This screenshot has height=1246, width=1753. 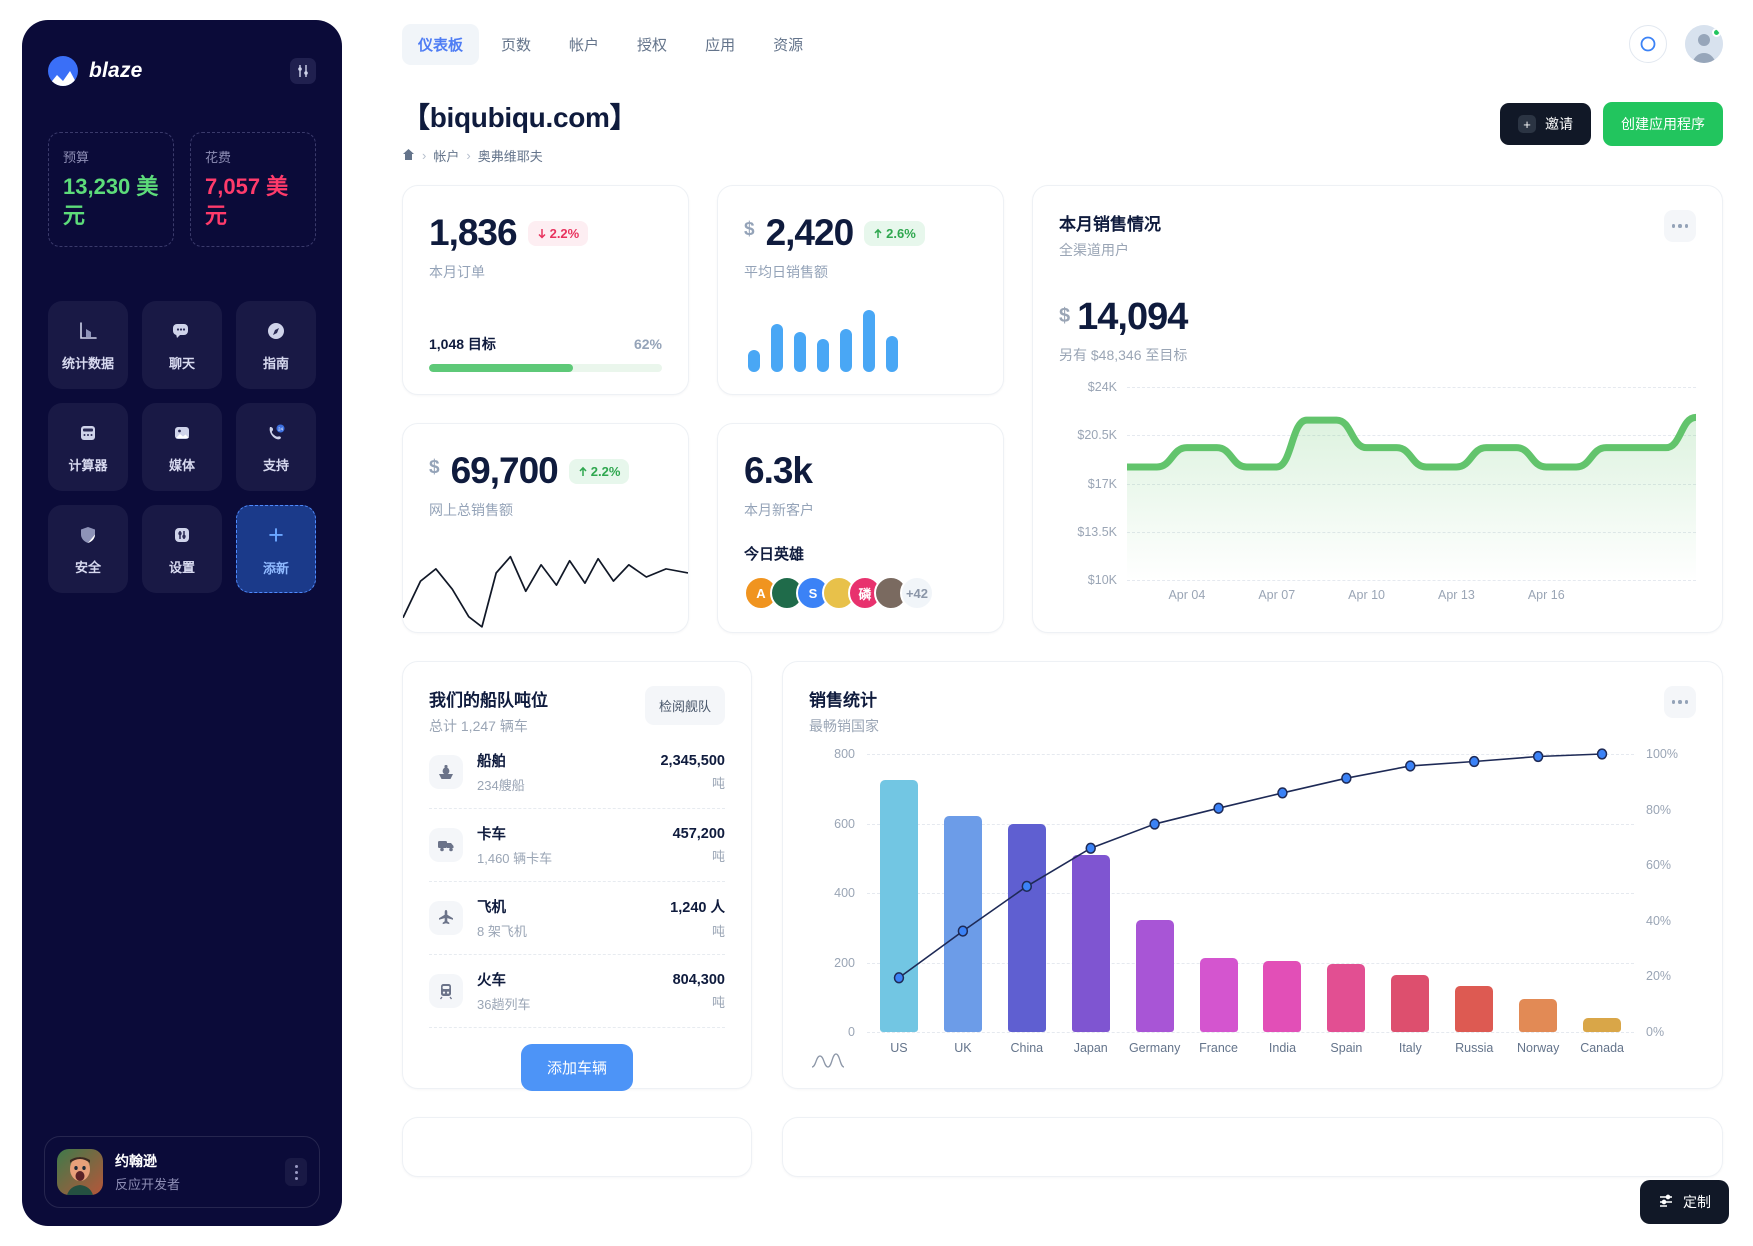 What do you see at coordinates (844, 711) in the screenshot?
I see `stats-titles: 销售统计 最畅销国家` at bounding box center [844, 711].